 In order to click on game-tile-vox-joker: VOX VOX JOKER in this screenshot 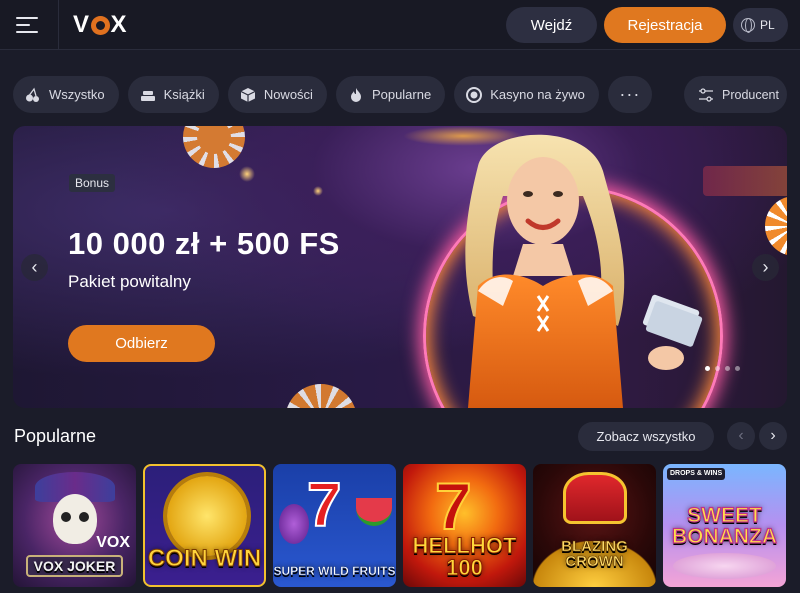, I will do `click(74, 525)`.